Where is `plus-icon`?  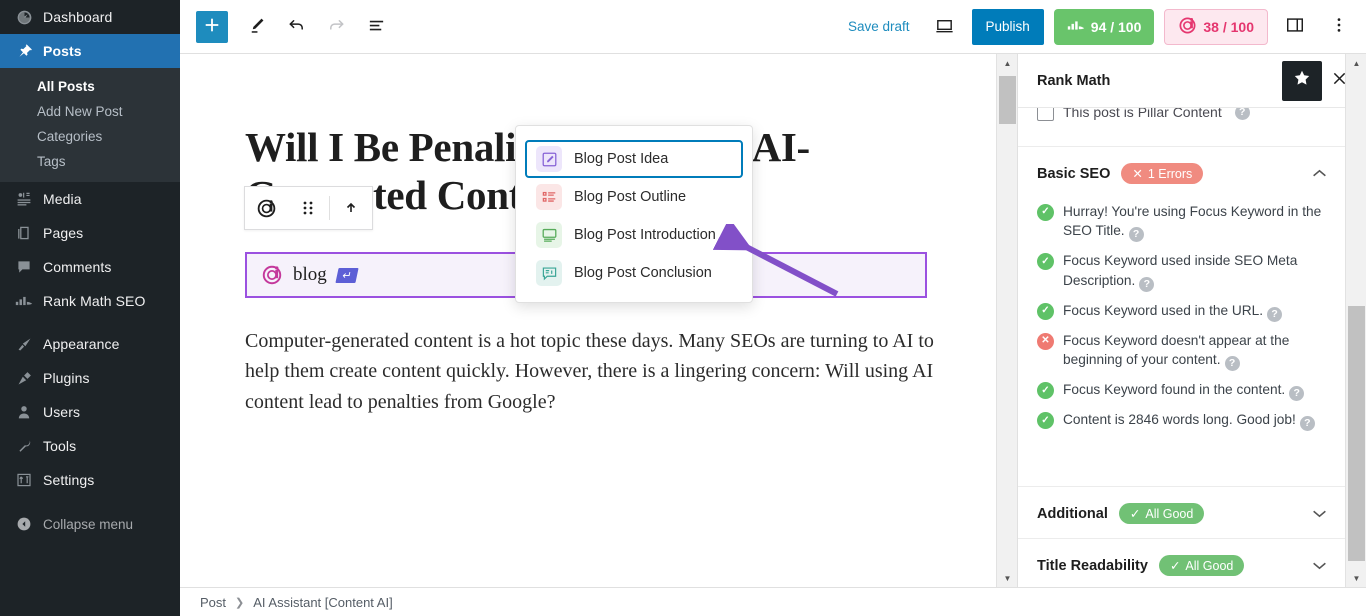
plus-icon is located at coordinates (212, 26).